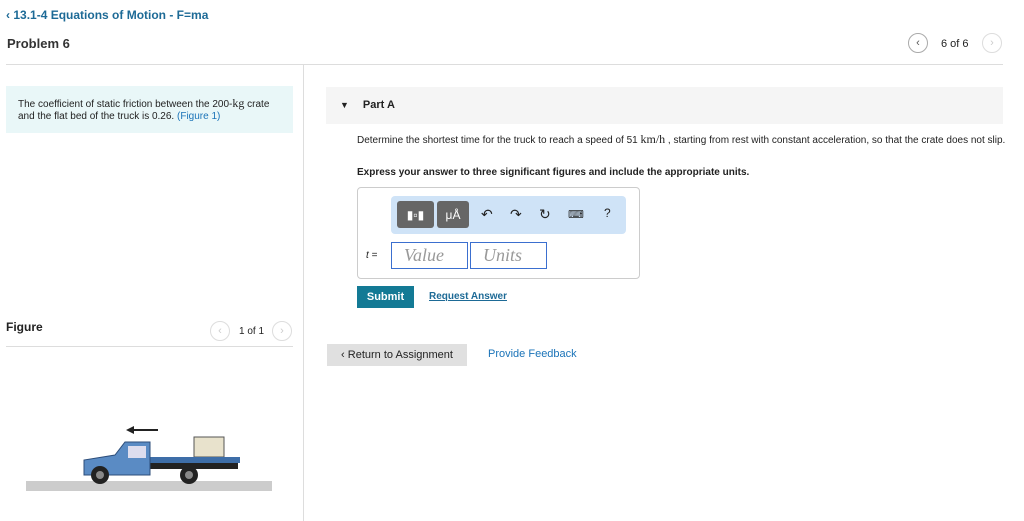 This screenshot has height=521, width=1024. What do you see at coordinates (508, 215) in the screenshot?
I see `math-toolbar: ▮▫▮ μÅ ↶ ↷ ↻ ⌨ ?` at bounding box center [508, 215].